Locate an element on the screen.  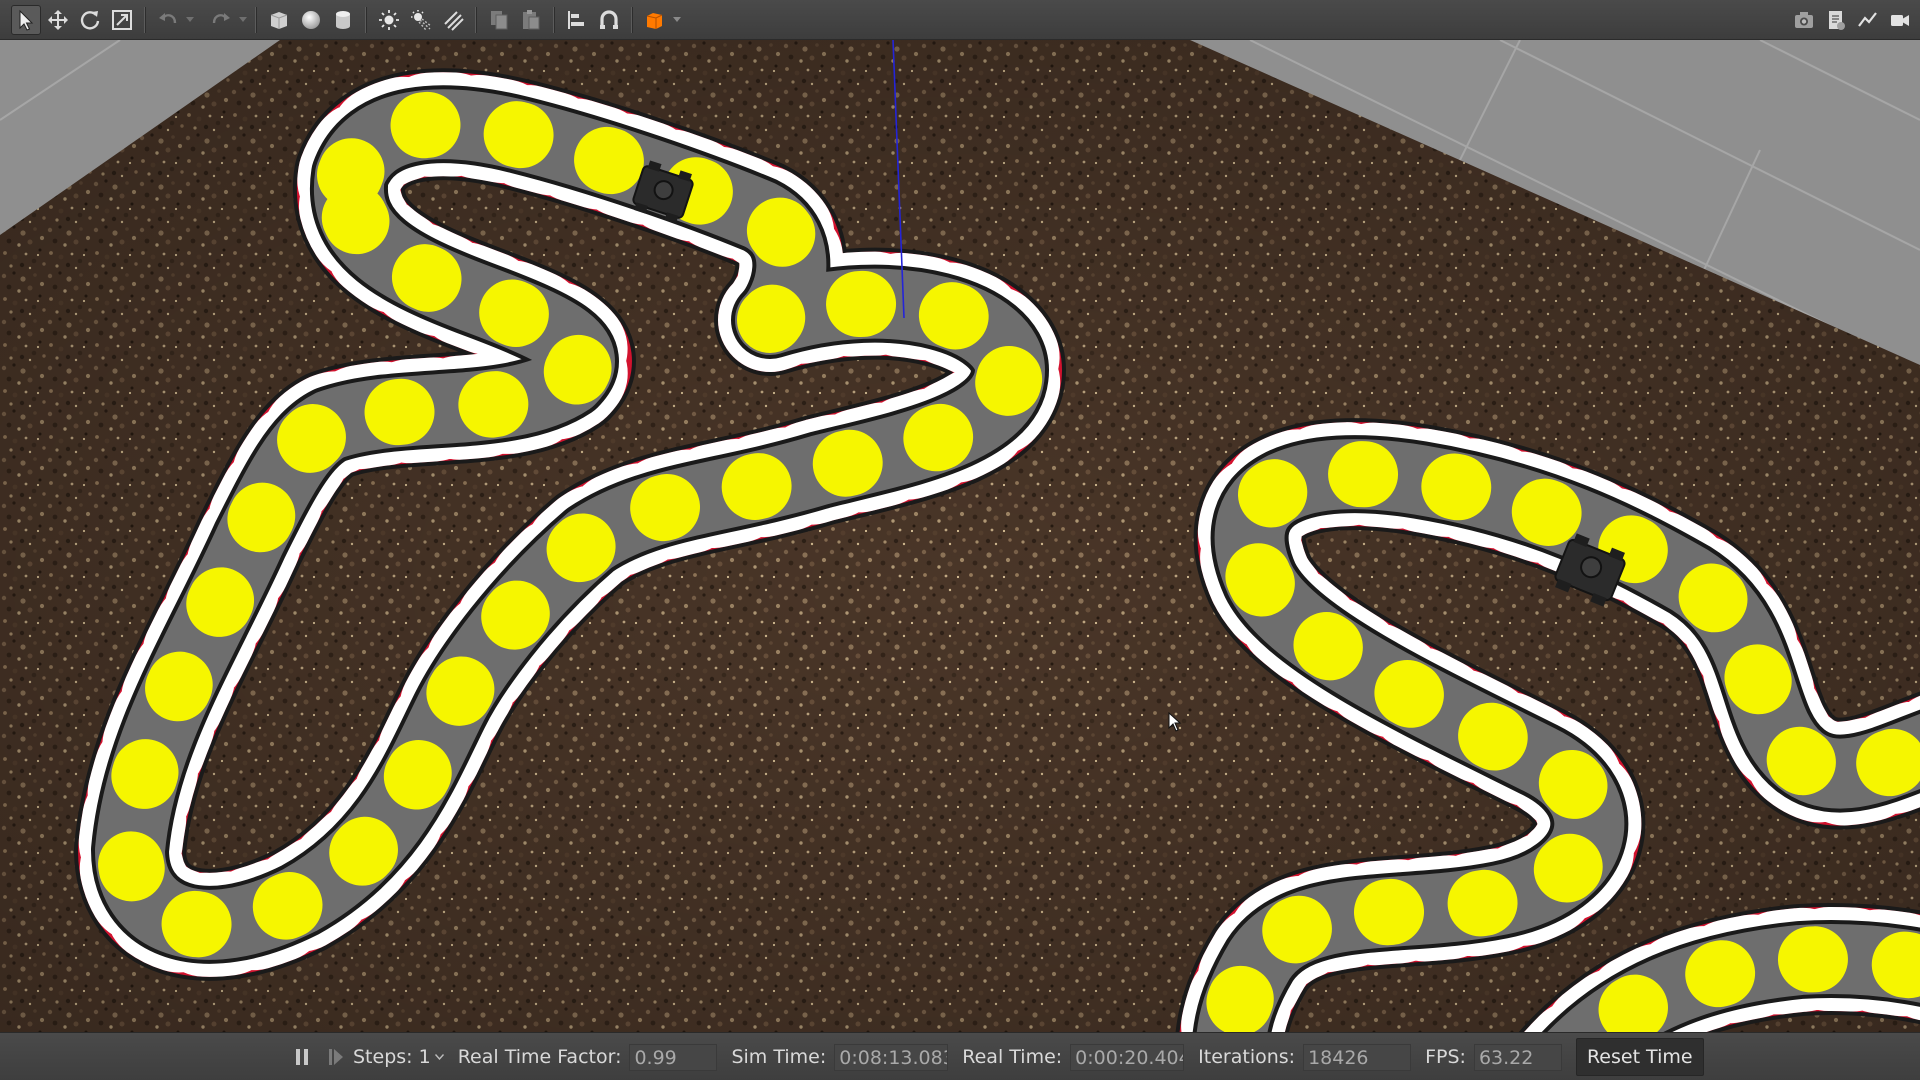
cylinder-icon is located at coordinates (343, 20).